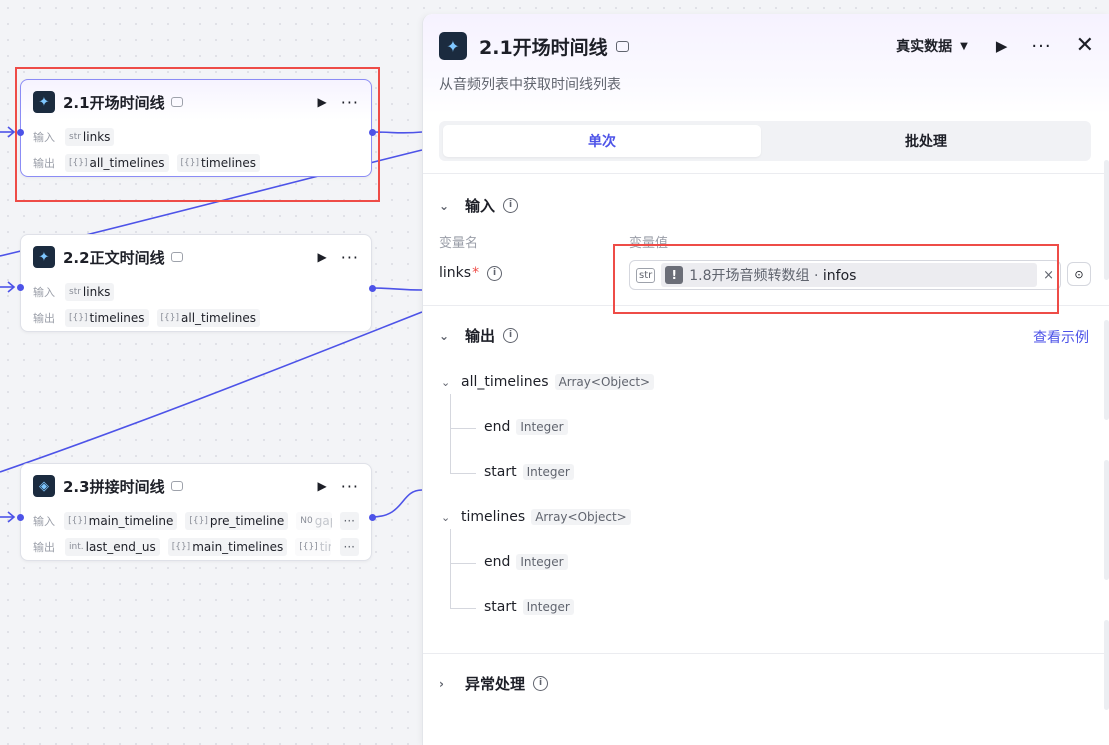 Image resolution: width=1109 pixels, height=745 pixels. What do you see at coordinates (602, 141) in the screenshot?
I see `tab-single: 单次` at bounding box center [602, 141].